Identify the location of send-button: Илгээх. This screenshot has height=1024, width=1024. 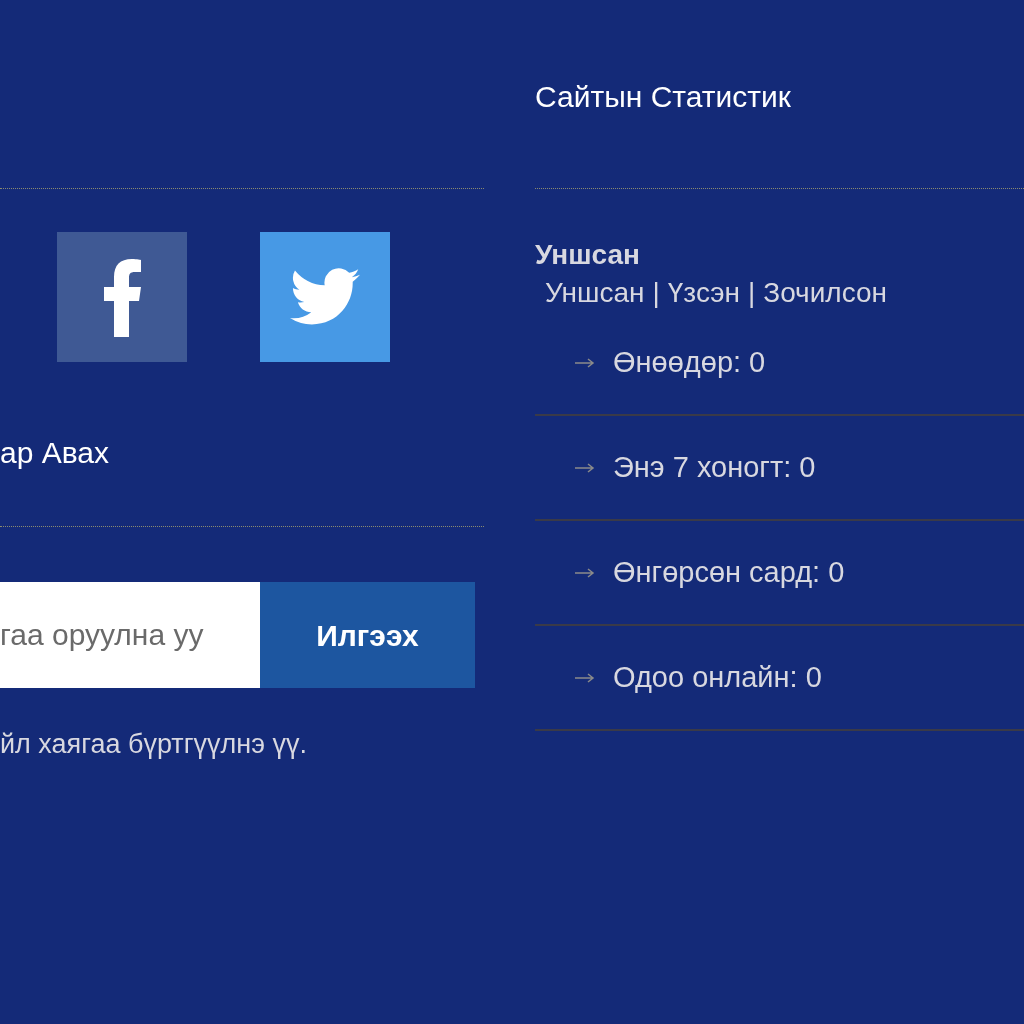
(367, 635).